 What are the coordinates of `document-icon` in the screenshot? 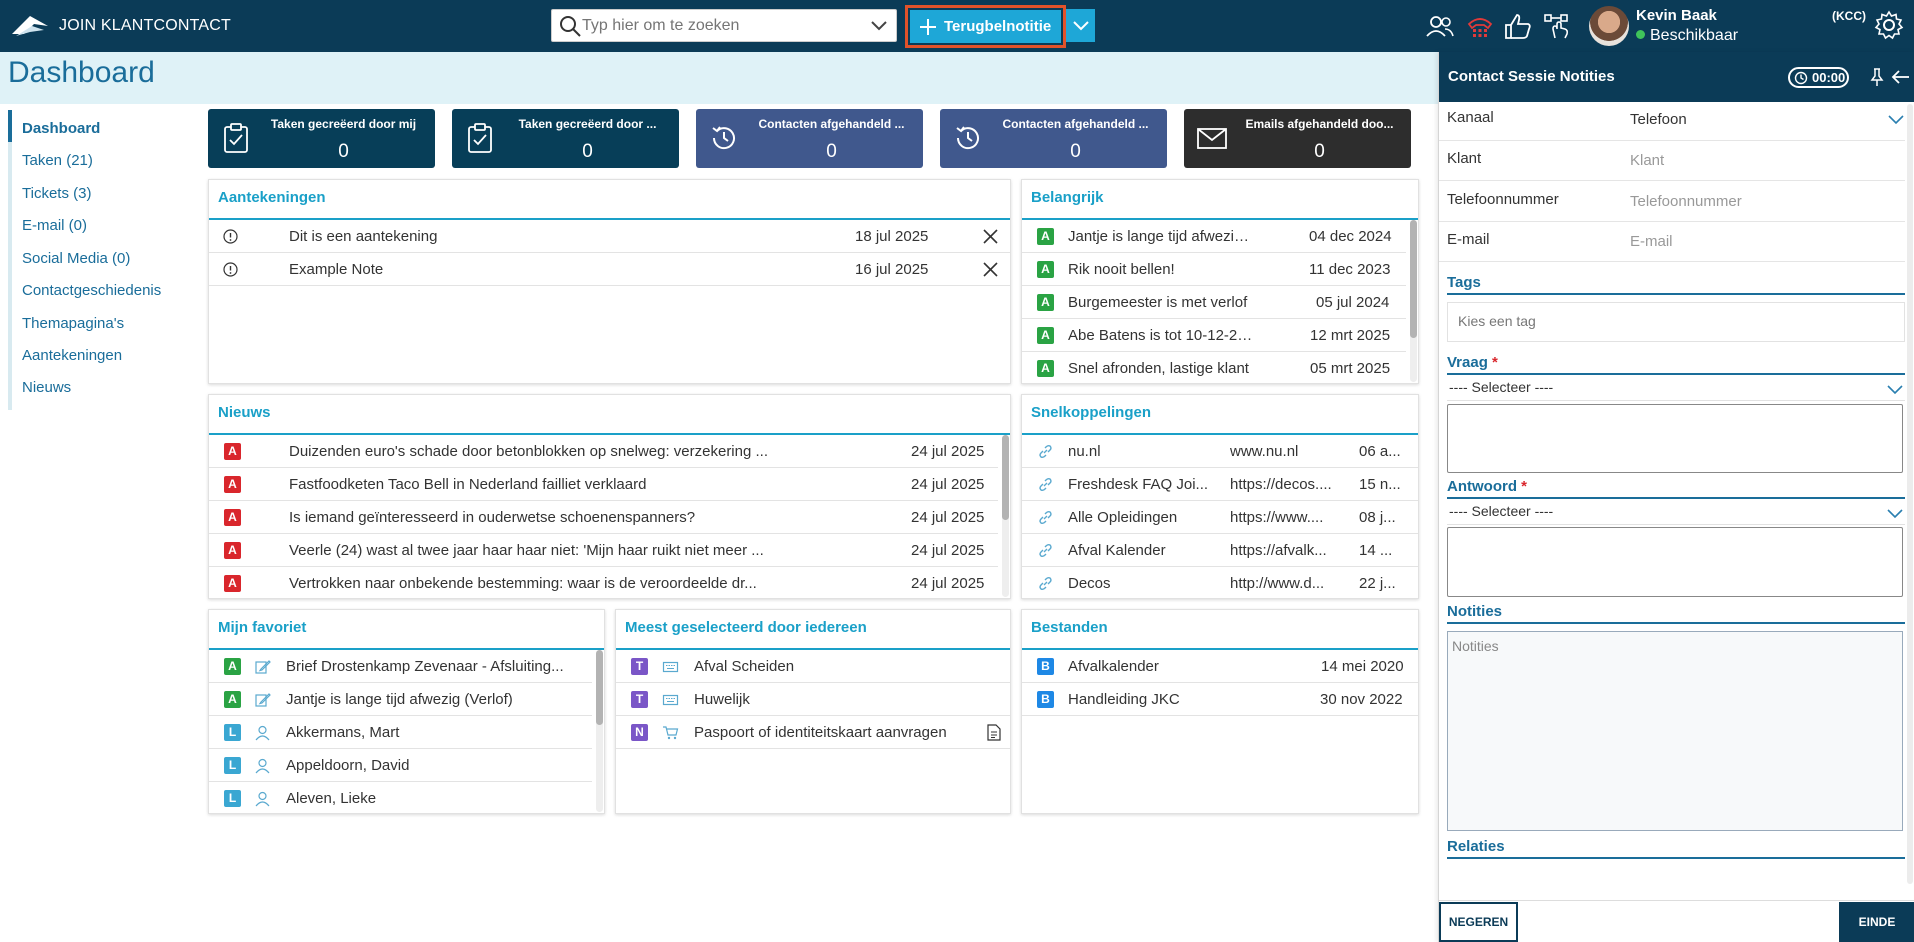 It's located at (993, 732).